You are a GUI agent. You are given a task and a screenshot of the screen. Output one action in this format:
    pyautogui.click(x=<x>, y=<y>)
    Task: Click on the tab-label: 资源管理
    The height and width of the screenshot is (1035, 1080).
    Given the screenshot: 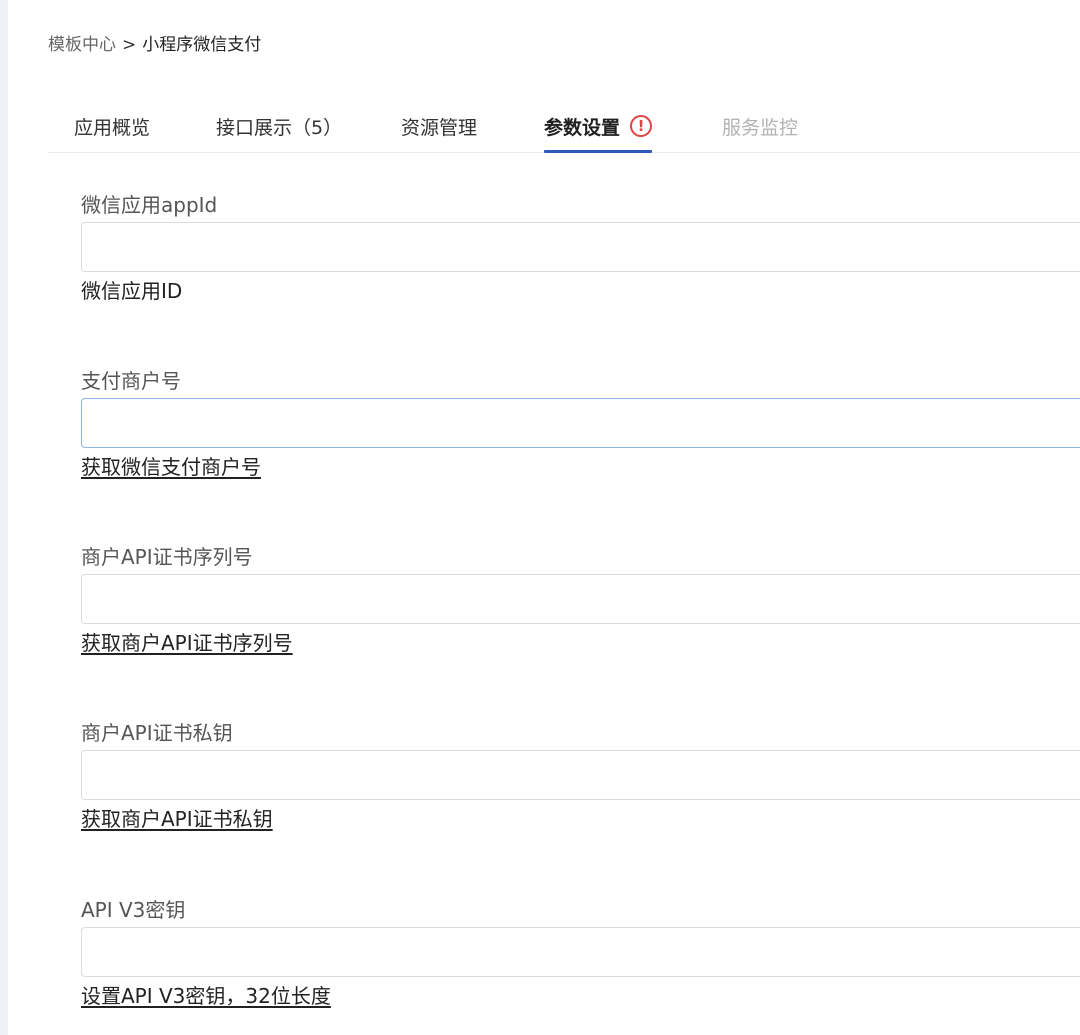 What is the action you would take?
    pyautogui.click(x=439, y=127)
    